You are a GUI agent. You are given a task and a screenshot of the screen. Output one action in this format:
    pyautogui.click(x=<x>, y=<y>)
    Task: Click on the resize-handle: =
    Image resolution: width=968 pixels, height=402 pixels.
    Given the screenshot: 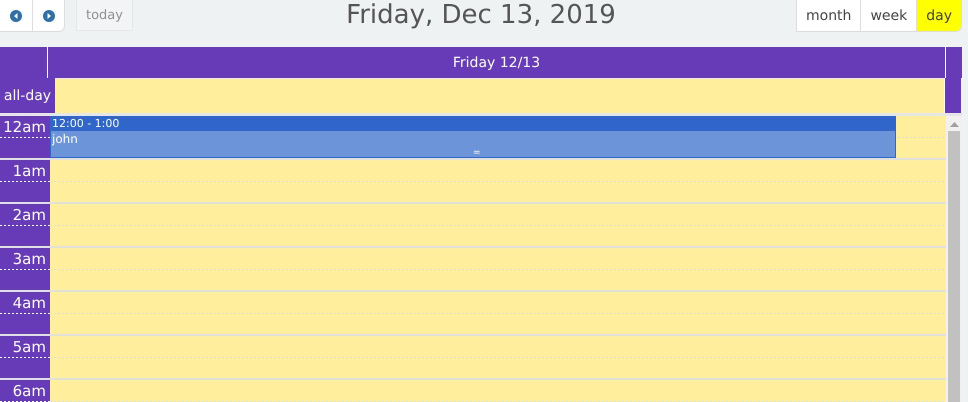 What is the action you would take?
    pyautogui.click(x=477, y=153)
    